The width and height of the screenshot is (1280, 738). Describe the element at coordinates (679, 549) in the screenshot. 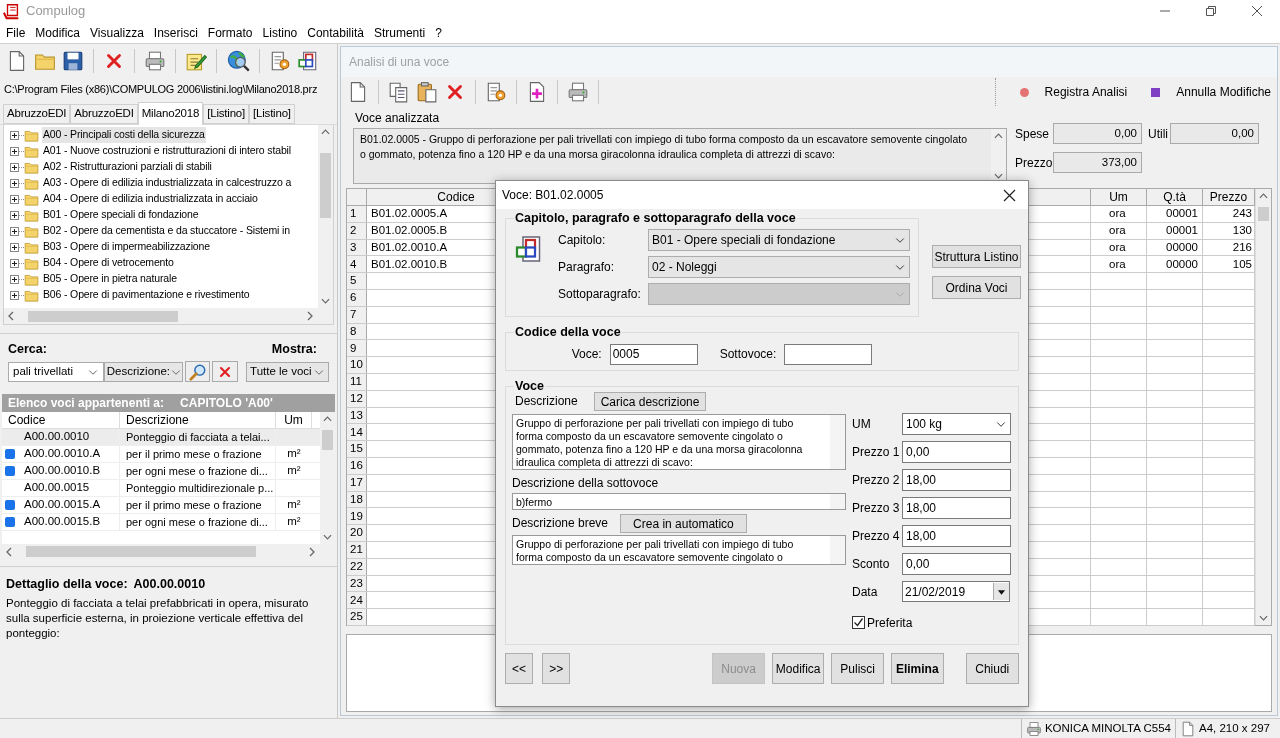

I see `short-description-textarea: Gruppo di perforazione per pali trivellati con impiego di tubo forma composto da un escavatore semovente cingolato o` at that location.